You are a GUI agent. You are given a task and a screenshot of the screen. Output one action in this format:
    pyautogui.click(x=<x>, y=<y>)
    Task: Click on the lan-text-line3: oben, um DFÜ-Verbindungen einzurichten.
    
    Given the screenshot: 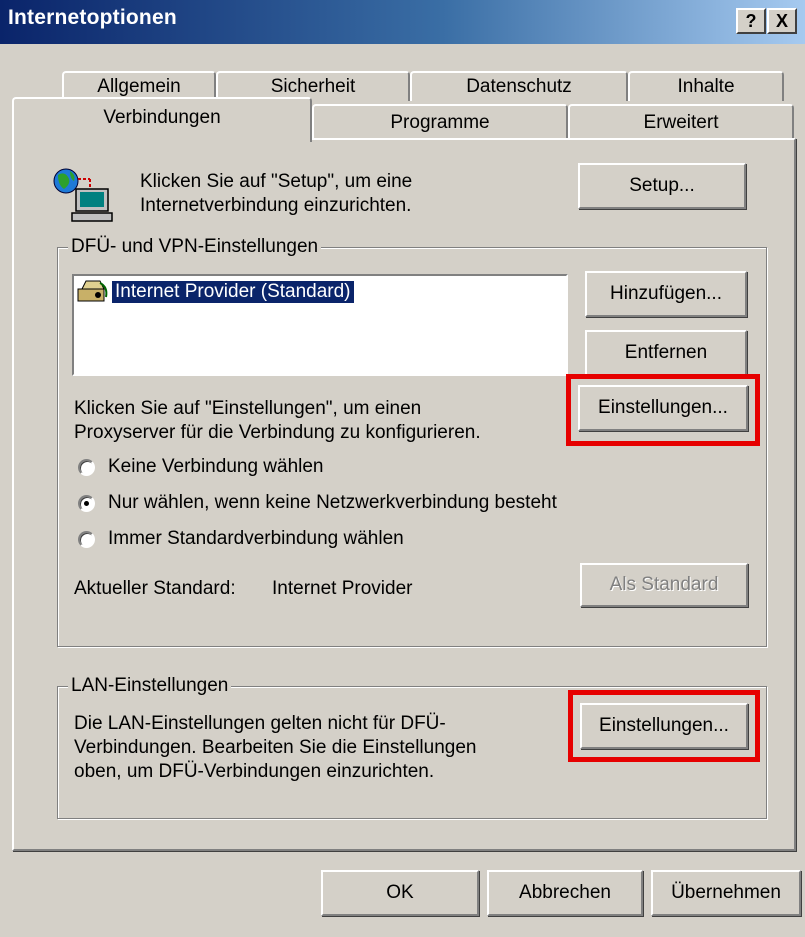 What is the action you would take?
    pyautogui.click(x=254, y=771)
    